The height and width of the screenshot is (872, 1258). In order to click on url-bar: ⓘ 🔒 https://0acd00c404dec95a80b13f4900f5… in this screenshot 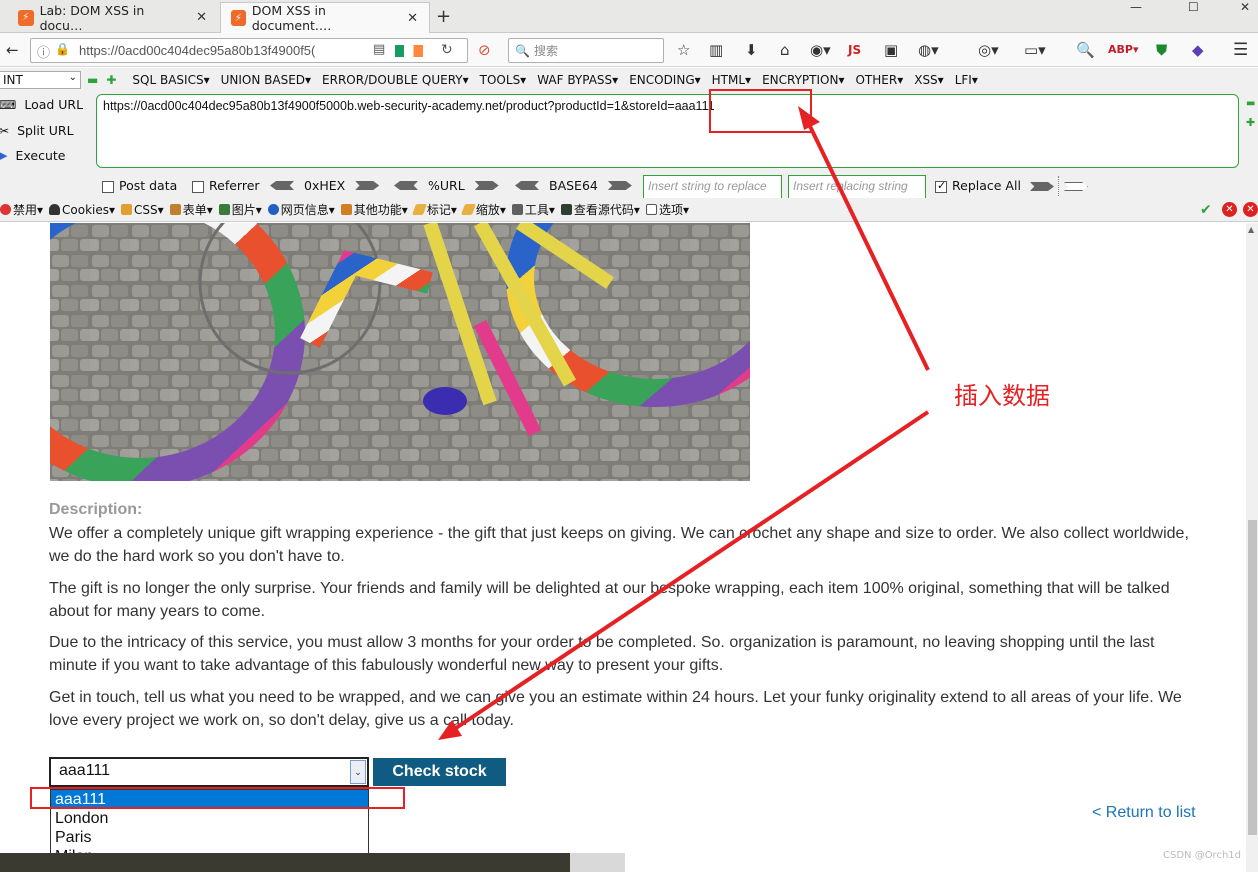, I will do `click(249, 50)`.